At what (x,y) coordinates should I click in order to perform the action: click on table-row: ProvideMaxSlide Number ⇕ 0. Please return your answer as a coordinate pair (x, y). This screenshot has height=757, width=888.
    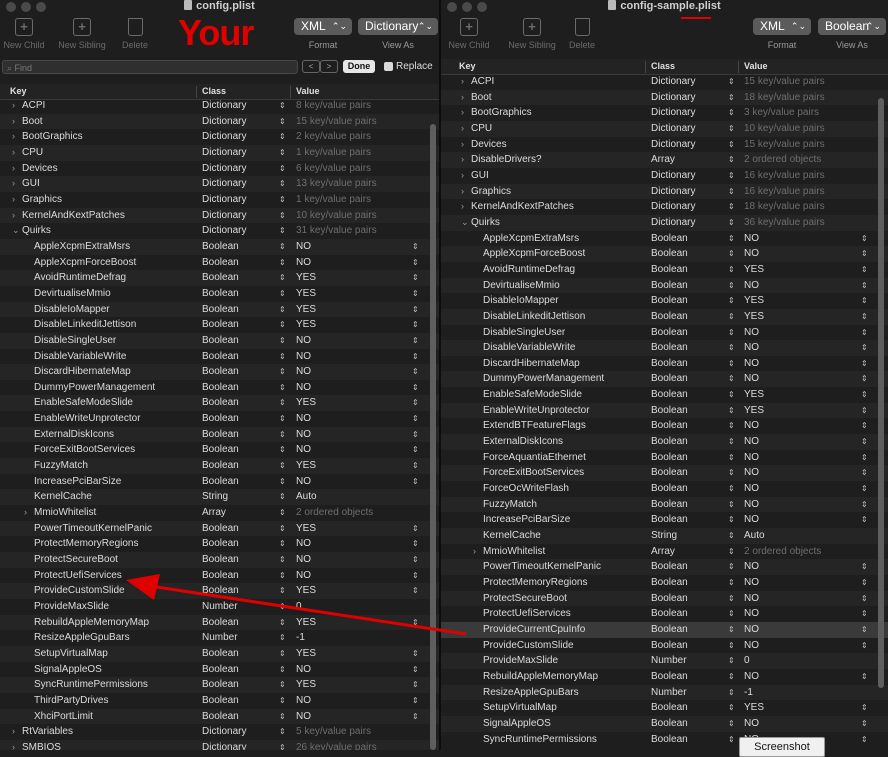
    Looking at the image, I should click on (664, 661).